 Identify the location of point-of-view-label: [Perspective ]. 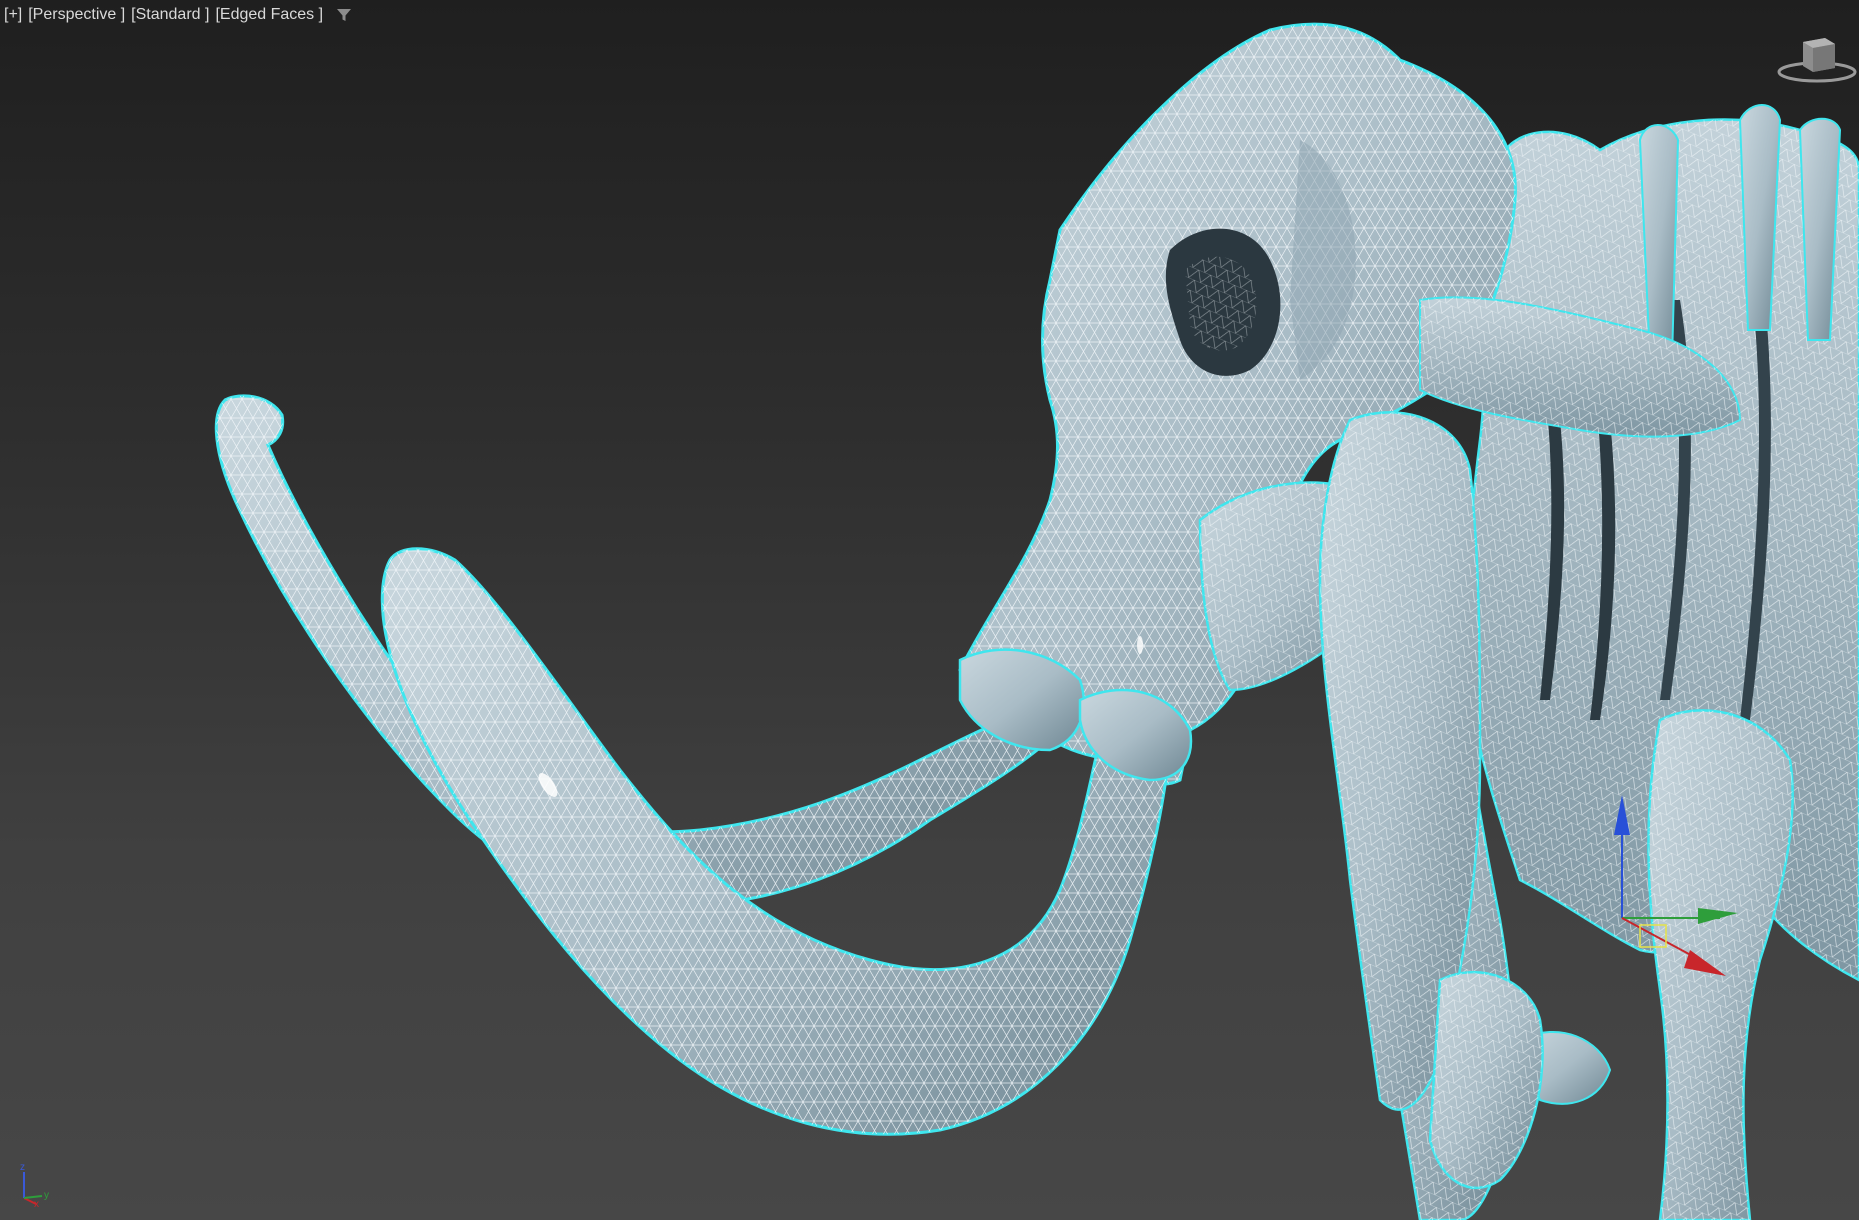
(76, 15).